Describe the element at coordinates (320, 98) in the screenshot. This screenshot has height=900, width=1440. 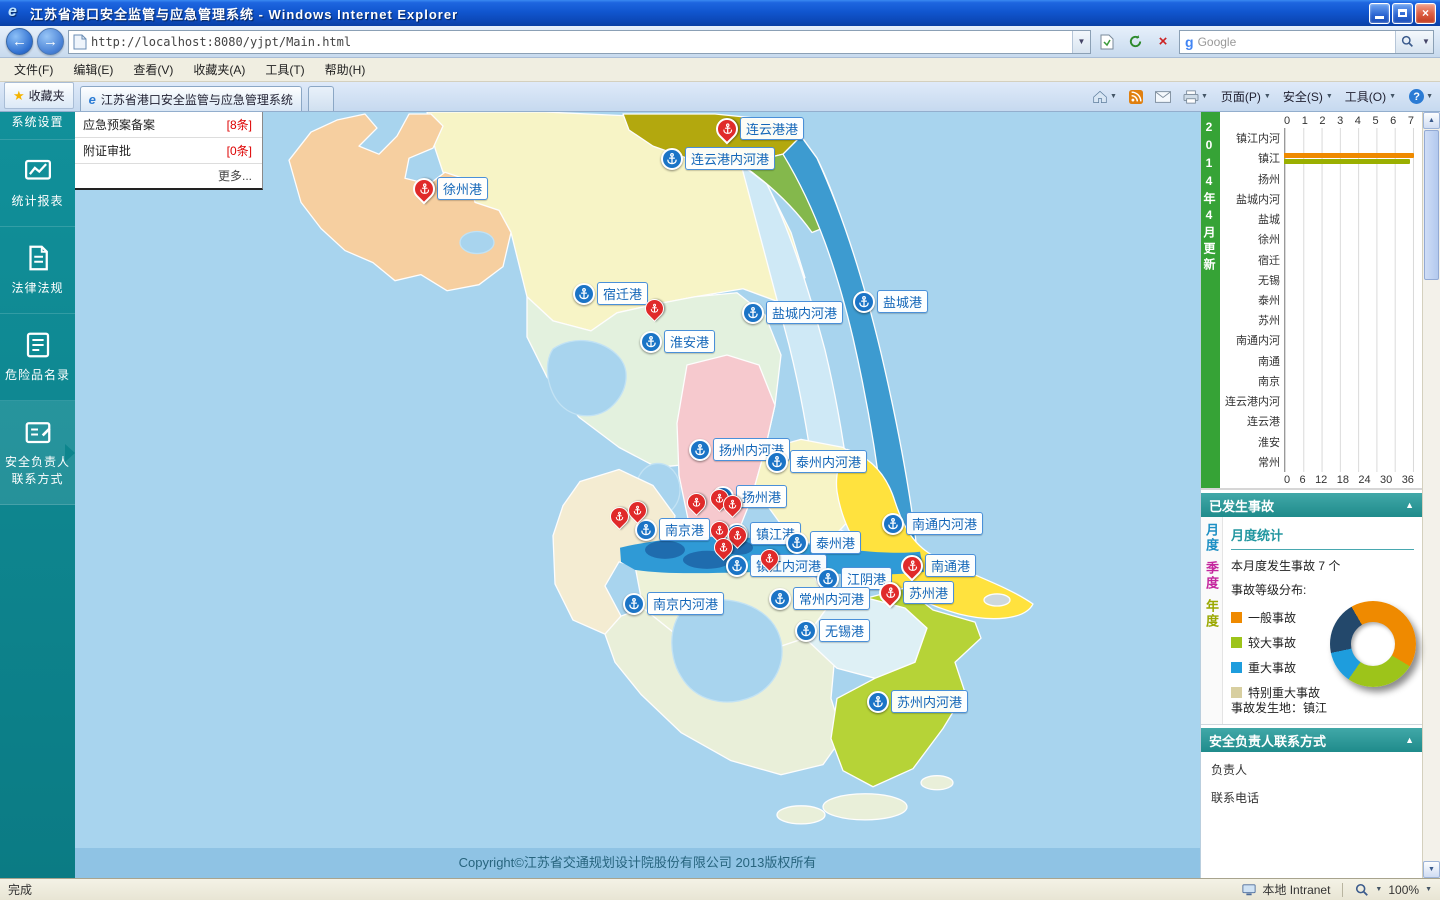
I see `new-tab-stub` at that location.